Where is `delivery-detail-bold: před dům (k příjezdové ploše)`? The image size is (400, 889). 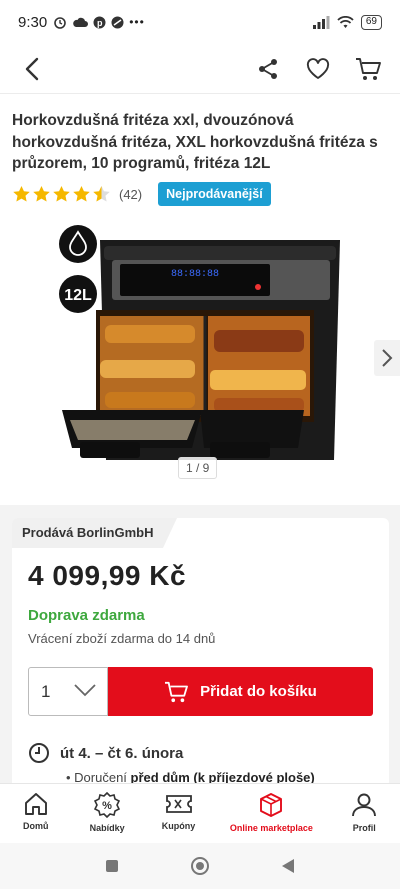
delivery-detail-bold: před dům (k příjezdové ploše) is located at coordinates (222, 777).